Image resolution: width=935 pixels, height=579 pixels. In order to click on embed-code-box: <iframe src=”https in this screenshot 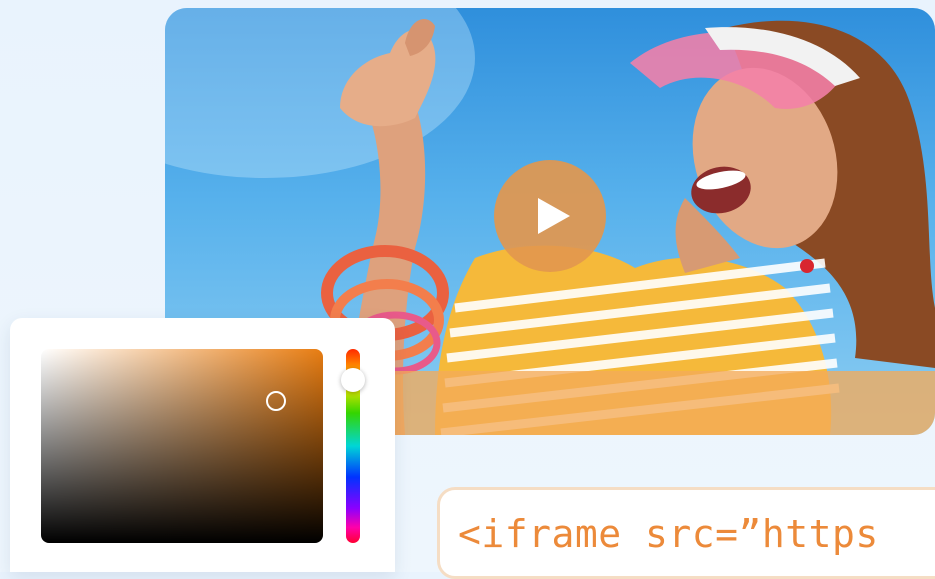, I will do `click(686, 533)`.